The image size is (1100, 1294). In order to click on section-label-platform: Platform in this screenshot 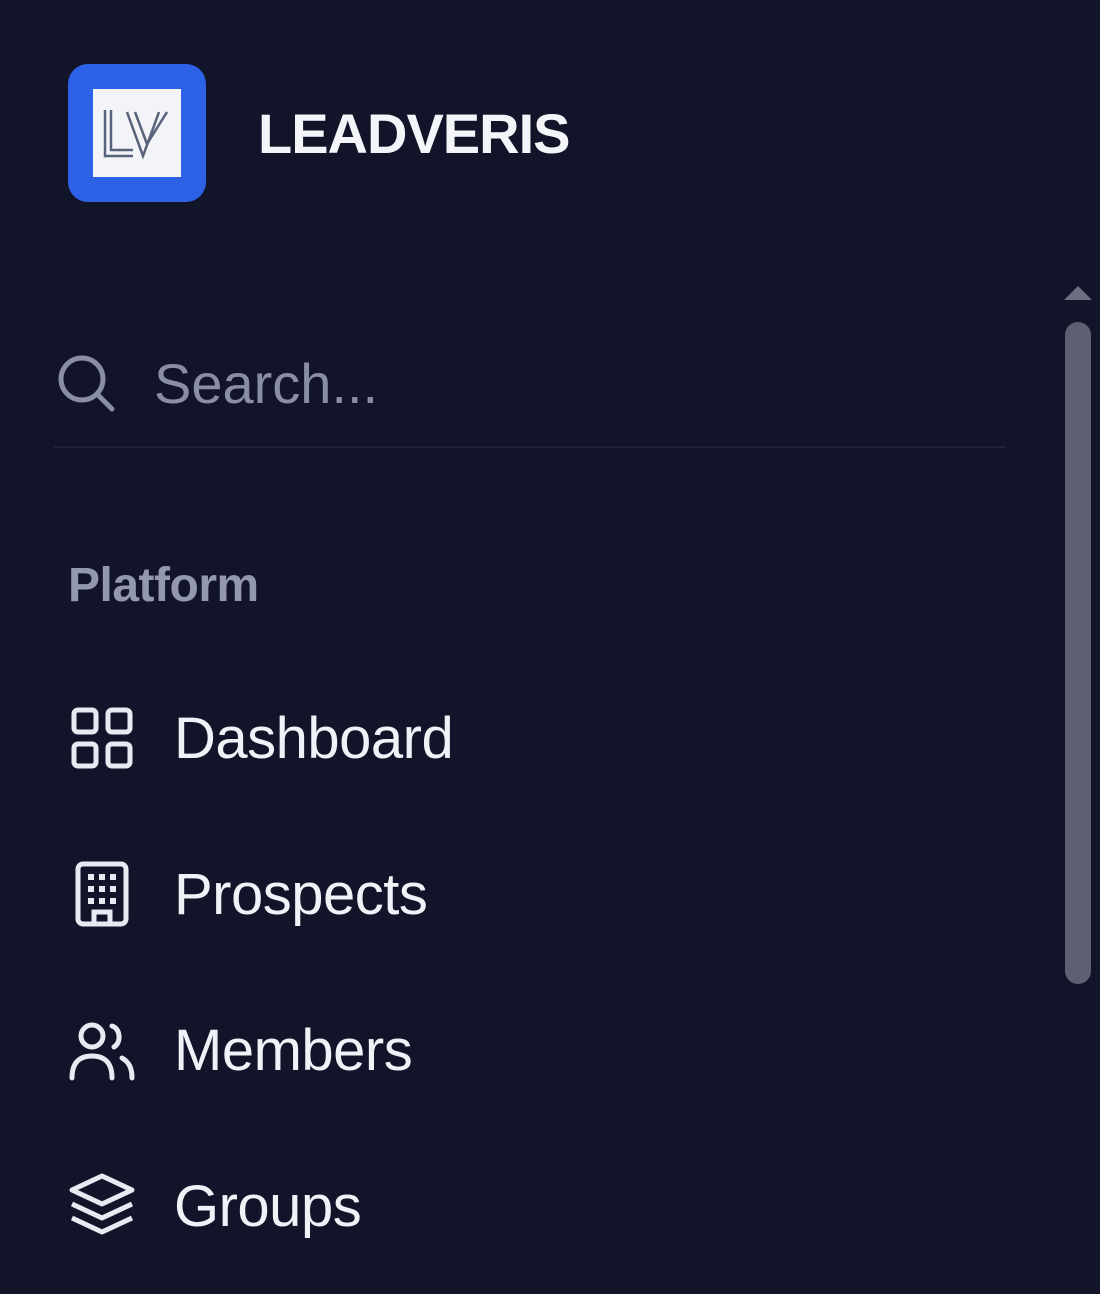, I will do `click(163, 585)`.